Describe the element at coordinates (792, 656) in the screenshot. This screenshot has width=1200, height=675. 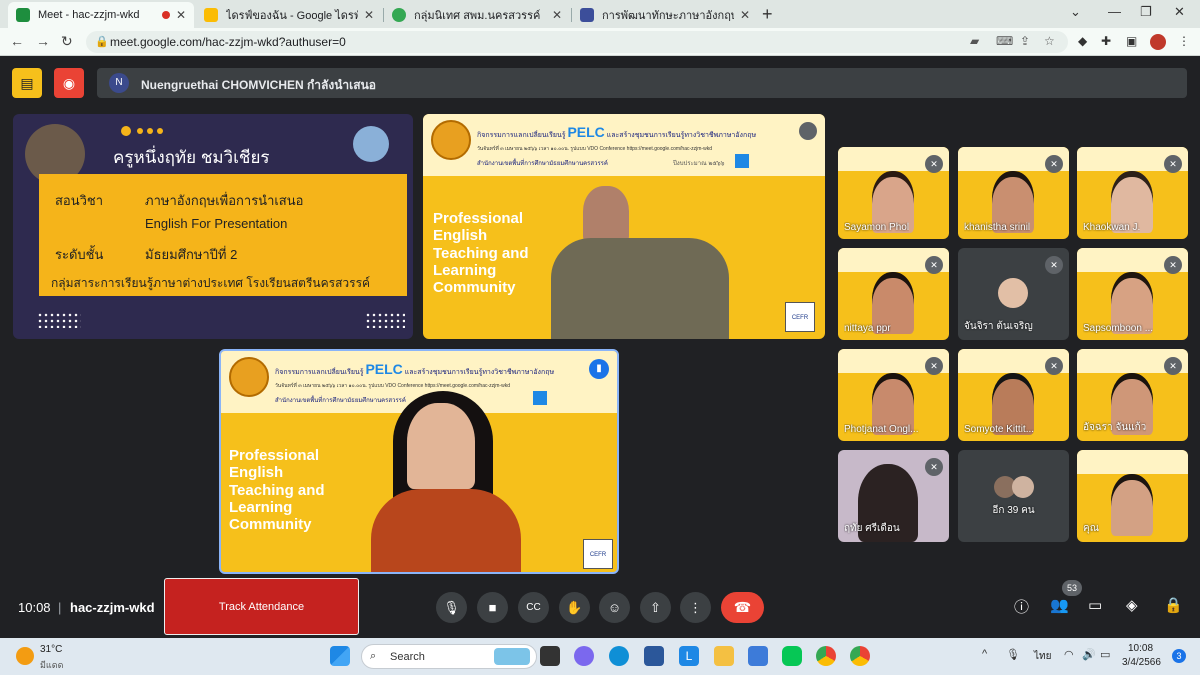
I see `line-app-icon` at that location.